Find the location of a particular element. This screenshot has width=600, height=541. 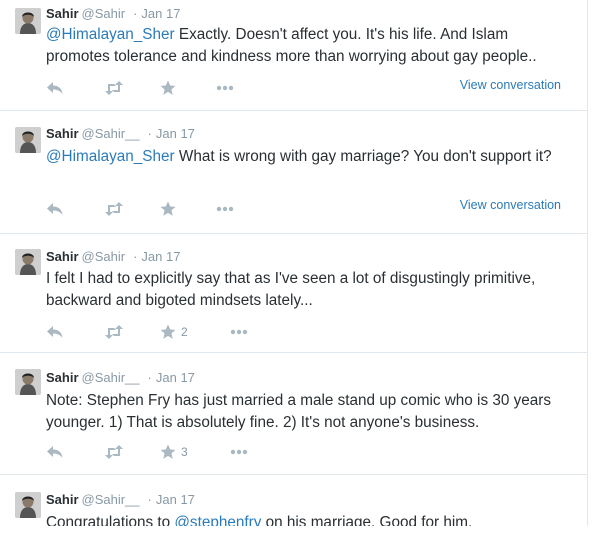

favorite-button: 3 is located at coordinates (174, 452).